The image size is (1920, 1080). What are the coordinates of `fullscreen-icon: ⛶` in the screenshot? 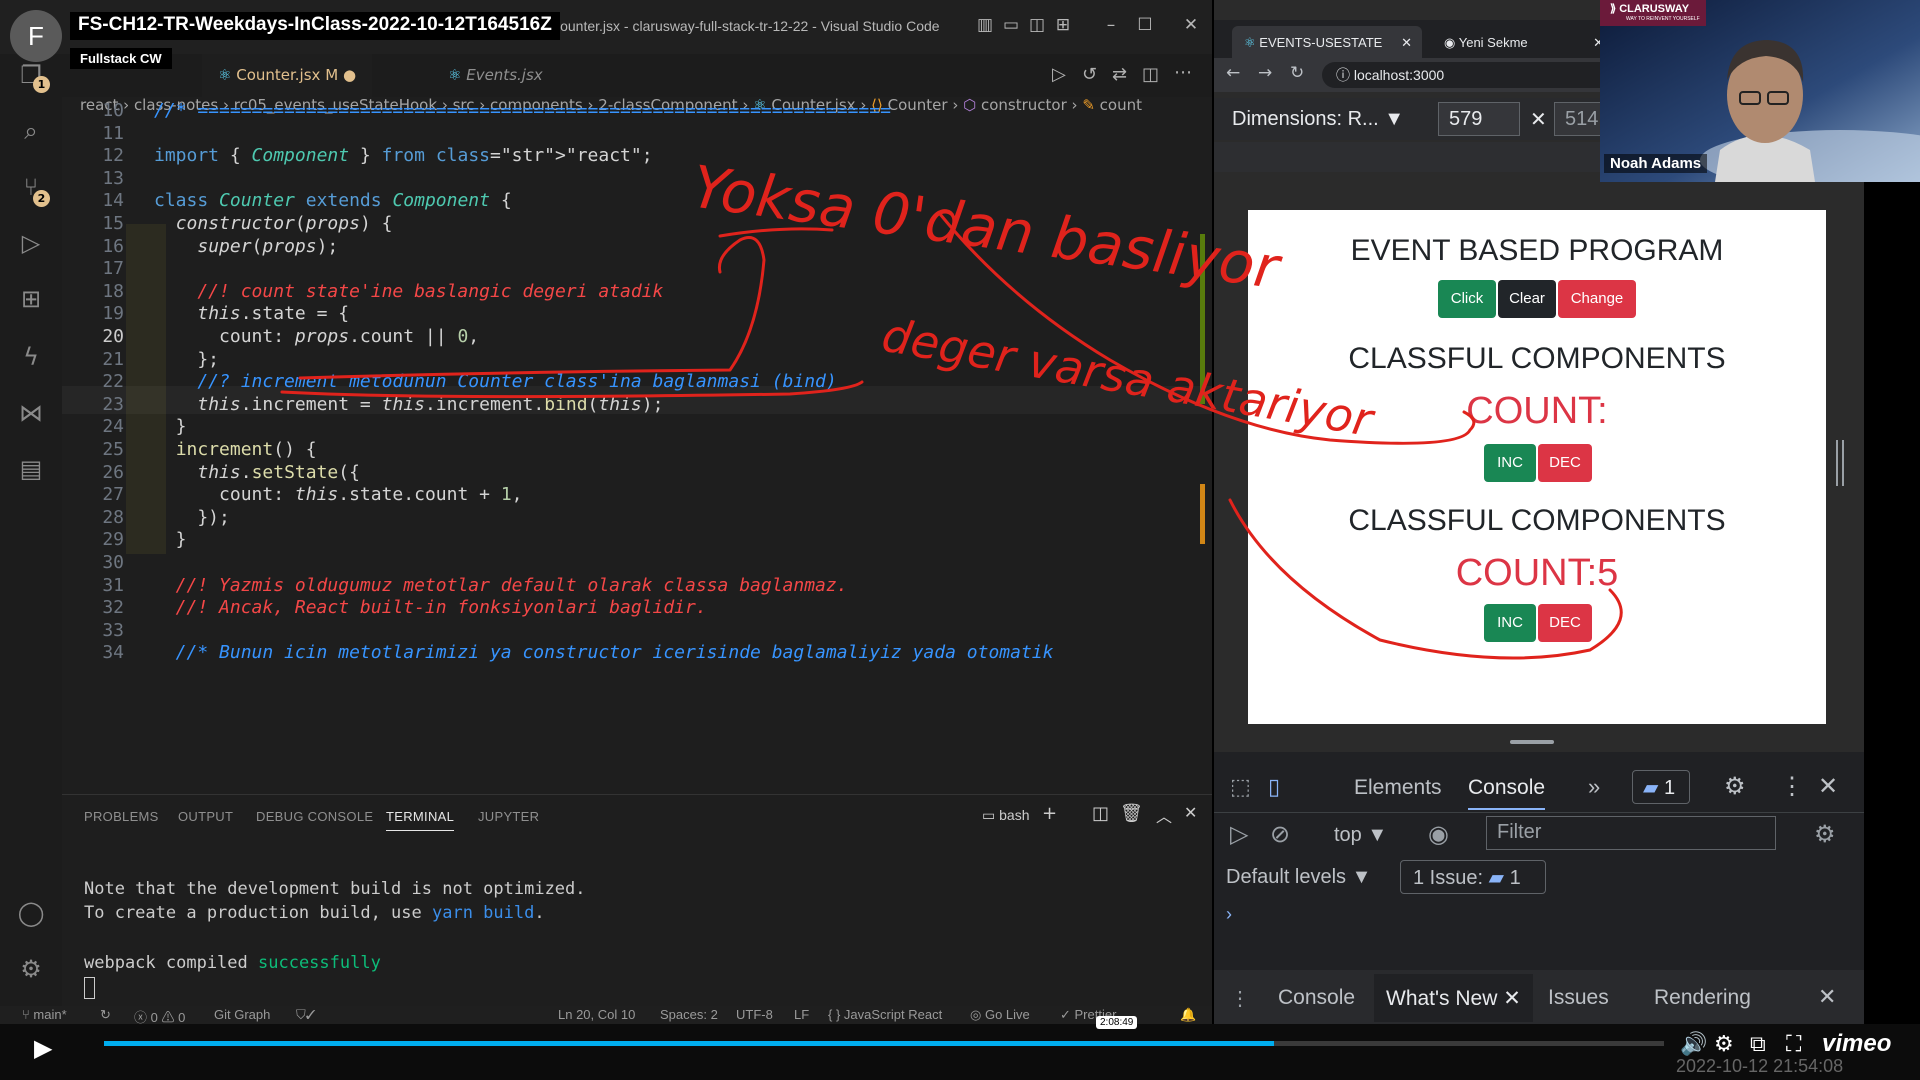 It's located at (1793, 1044).